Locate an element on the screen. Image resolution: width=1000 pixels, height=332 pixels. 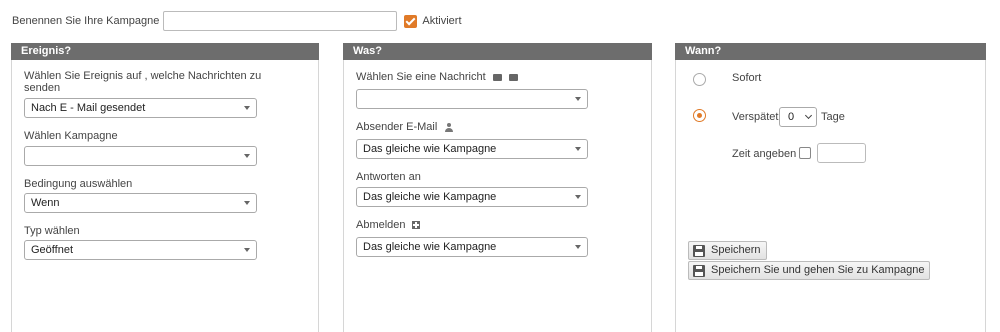
campaign-name-row: Benennen Sie Ihre Kampagne Aktiviert is located at coordinates (237, 21).